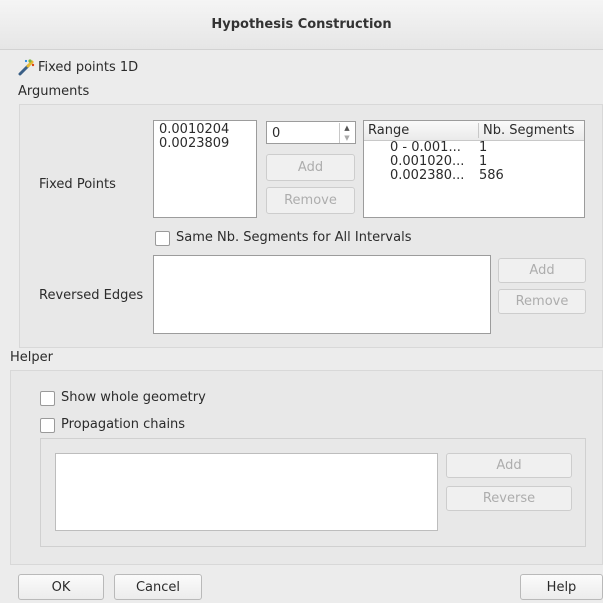 This screenshot has width=603, height=603. Describe the element at coordinates (561, 587) in the screenshot. I see `help-button: Help` at that location.